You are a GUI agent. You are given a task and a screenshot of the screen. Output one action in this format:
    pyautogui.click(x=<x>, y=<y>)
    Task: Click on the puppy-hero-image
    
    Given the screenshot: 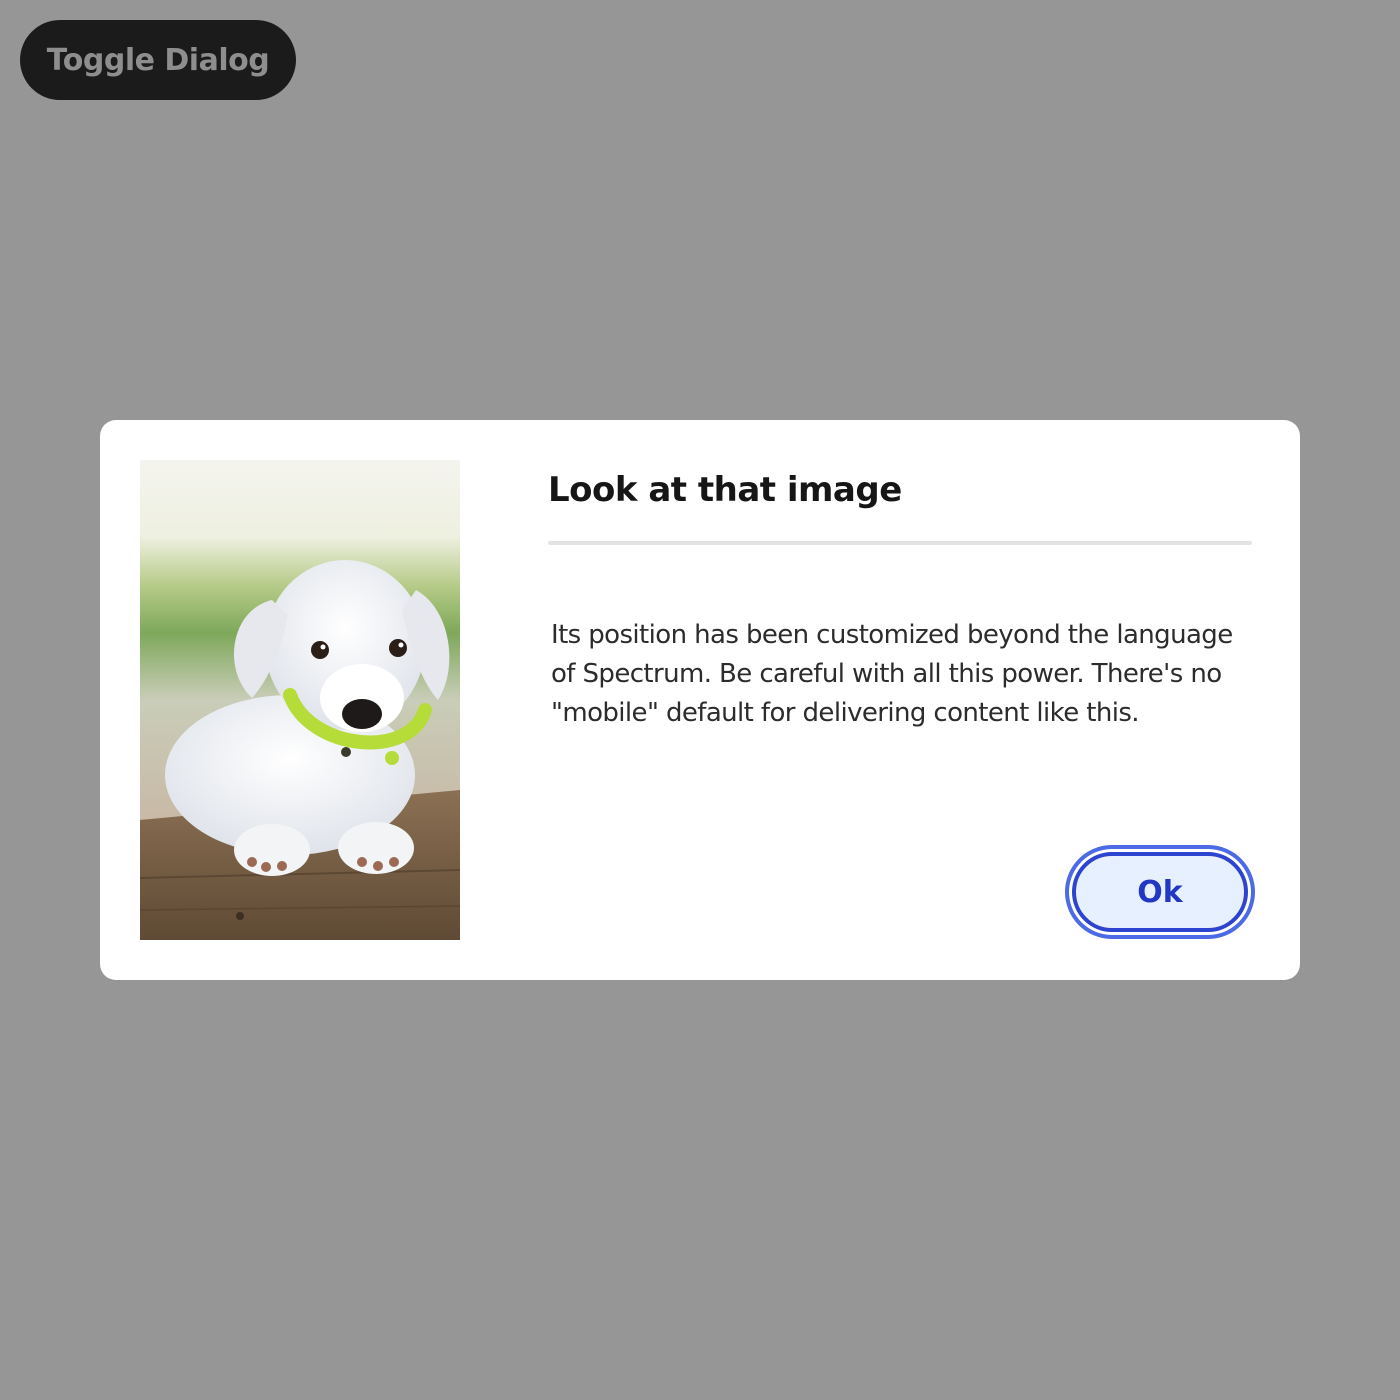 What is the action you would take?
    pyautogui.click(x=300, y=700)
    